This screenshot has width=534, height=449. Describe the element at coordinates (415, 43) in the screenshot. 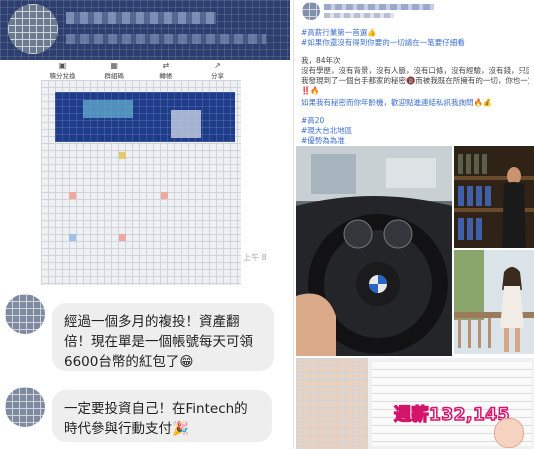

I see `post-text-line: #如果你還沒有得到你要的一切請在一笔要仔細看` at that location.